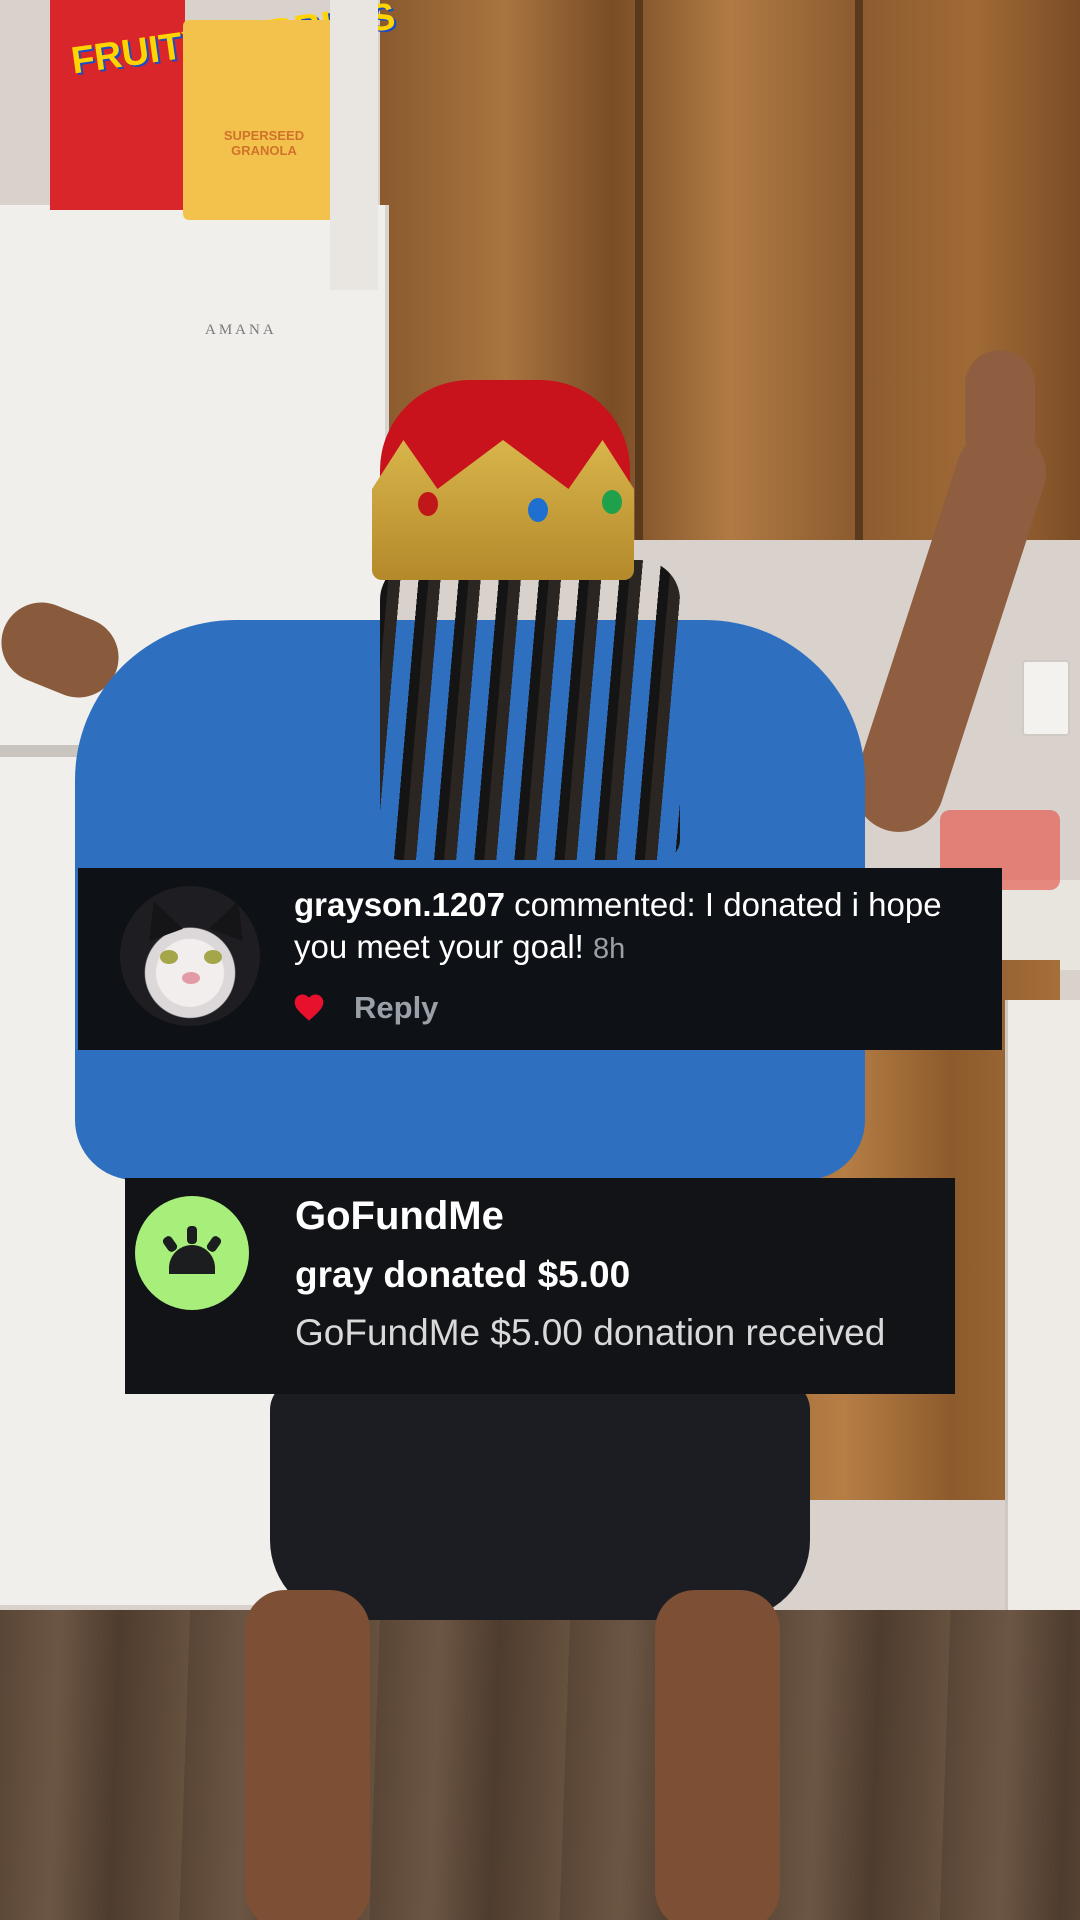 The width and height of the screenshot is (1080, 1920). What do you see at coordinates (530, 710) in the screenshot?
I see `person-hair` at bounding box center [530, 710].